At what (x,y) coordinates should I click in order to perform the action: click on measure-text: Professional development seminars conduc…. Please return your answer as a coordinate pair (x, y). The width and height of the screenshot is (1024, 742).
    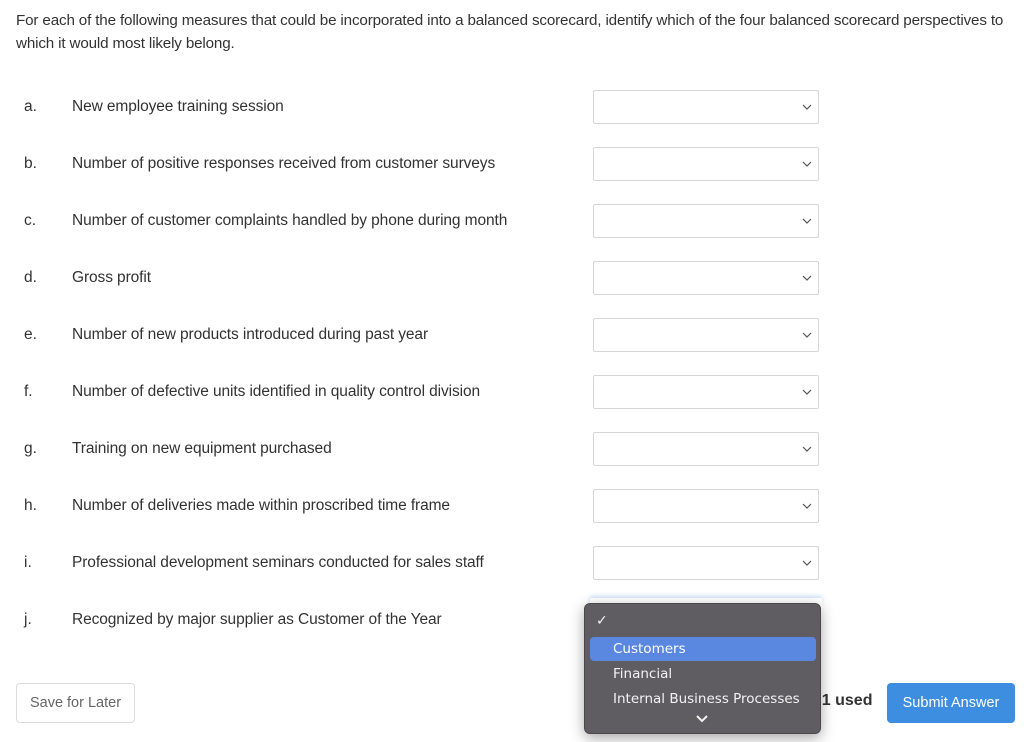
    Looking at the image, I should click on (278, 562).